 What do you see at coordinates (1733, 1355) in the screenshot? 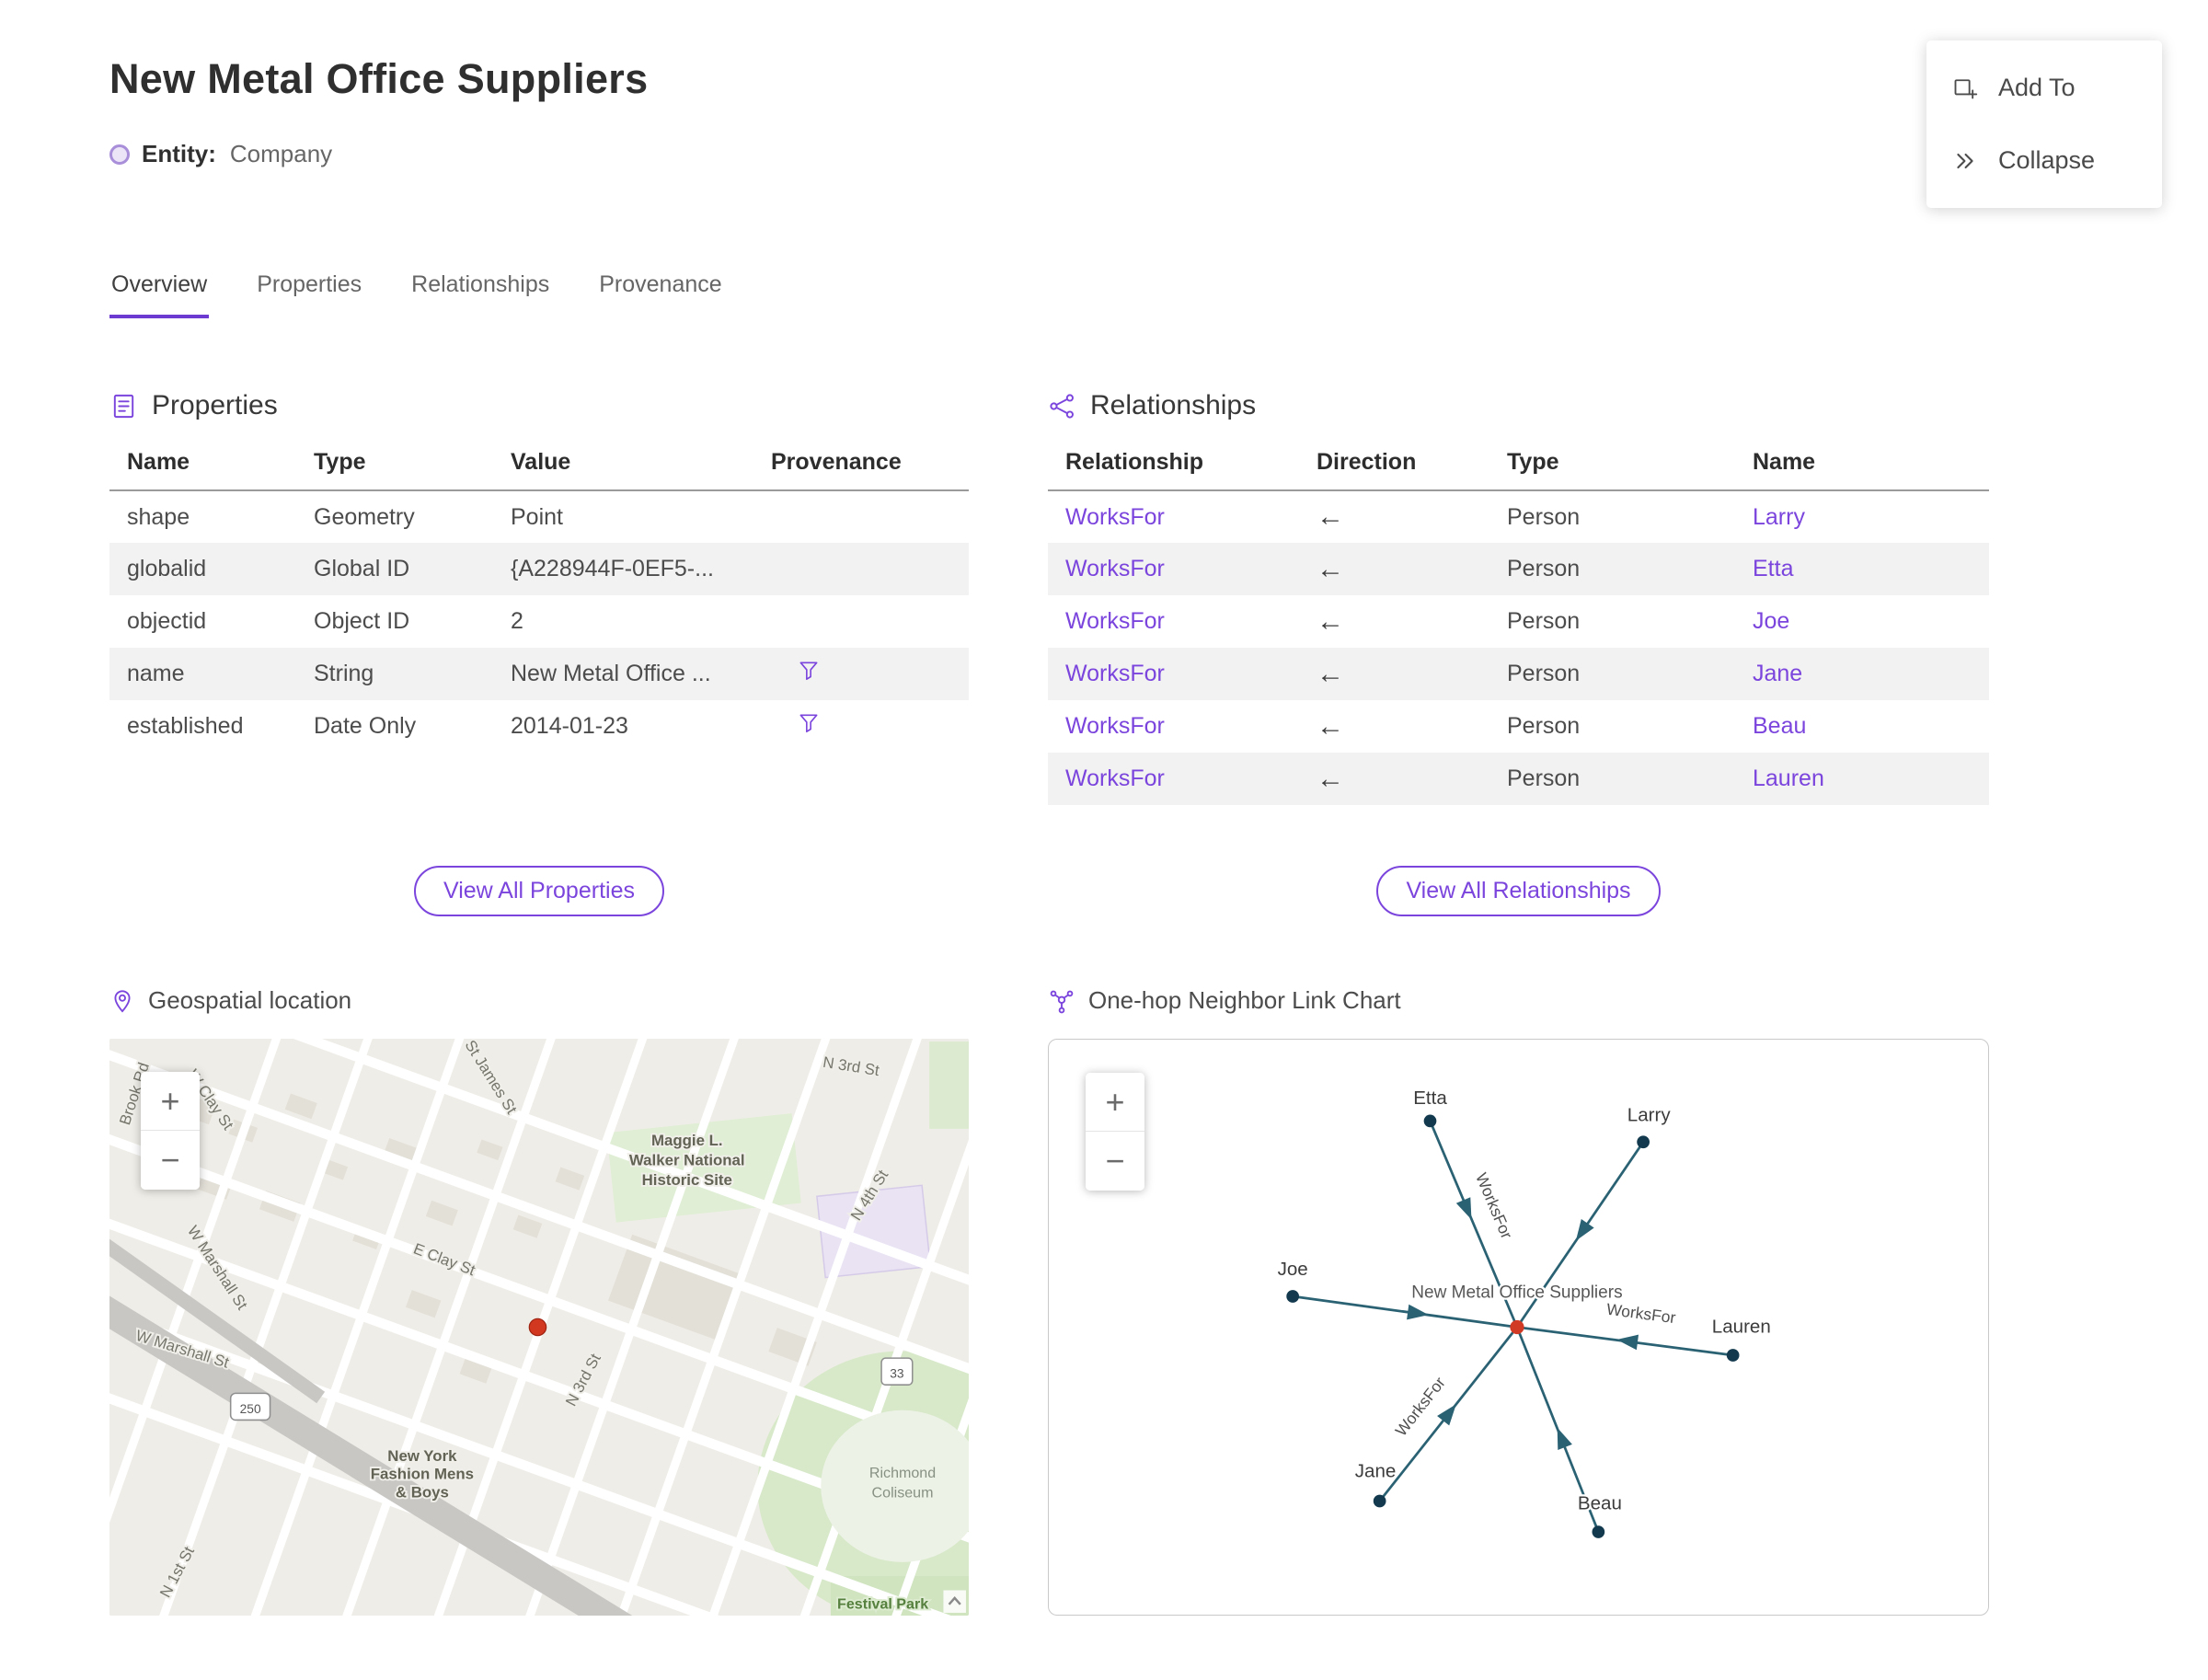
I see `node-lauren` at bounding box center [1733, 1355].